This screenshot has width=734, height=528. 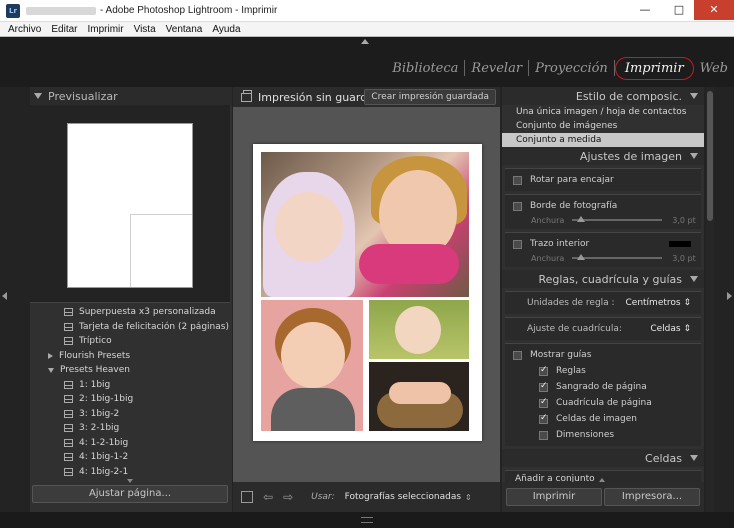 What do you see at coordinates (603, 112) in the screenshot?
I see `layout-style-option: Una única imagen / hoja de contactos` at bounding box center [603, 112].